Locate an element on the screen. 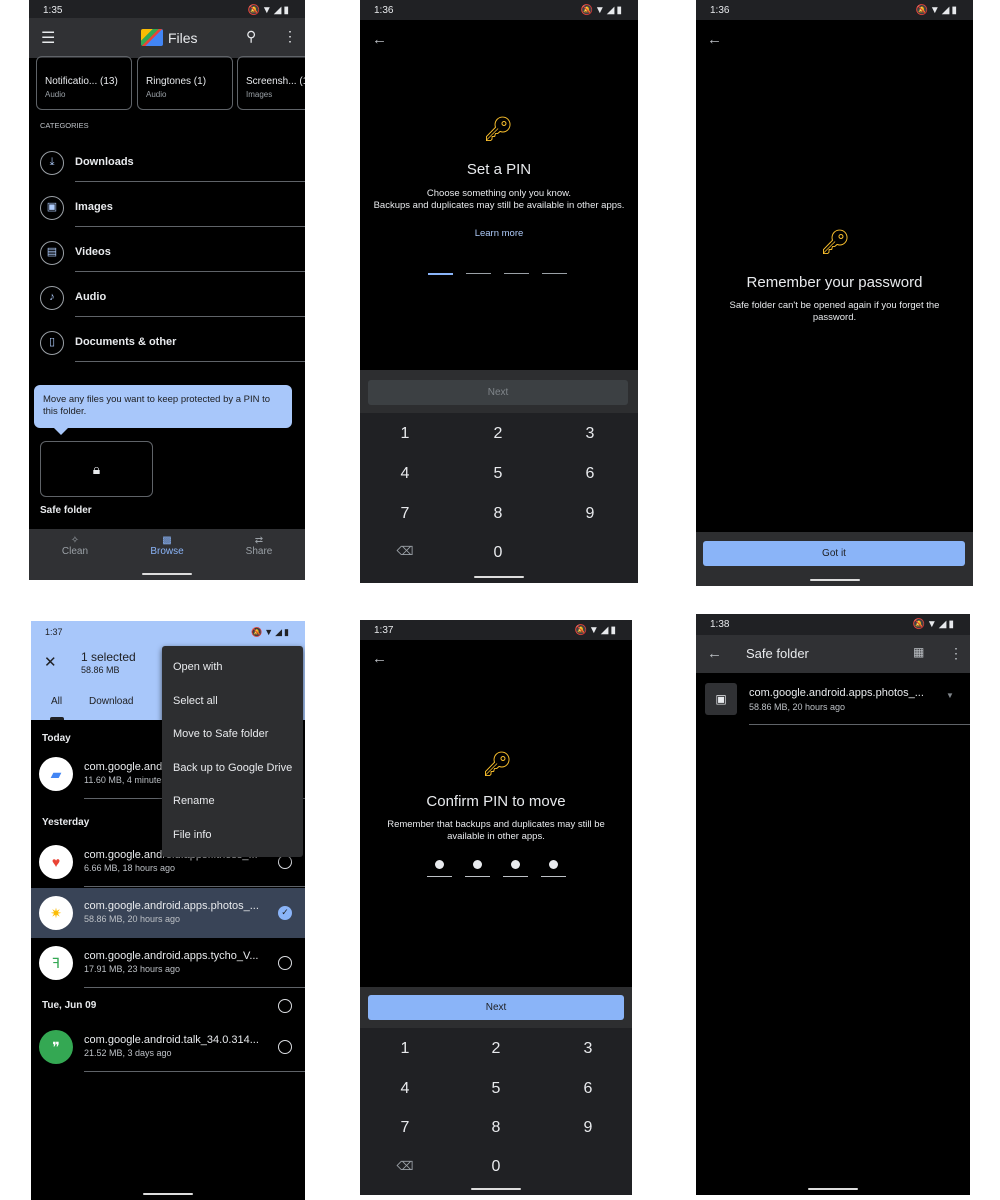 The image size is (1000, 1200). category-videos: ▤ Videos is located at coordinates (167, 253).